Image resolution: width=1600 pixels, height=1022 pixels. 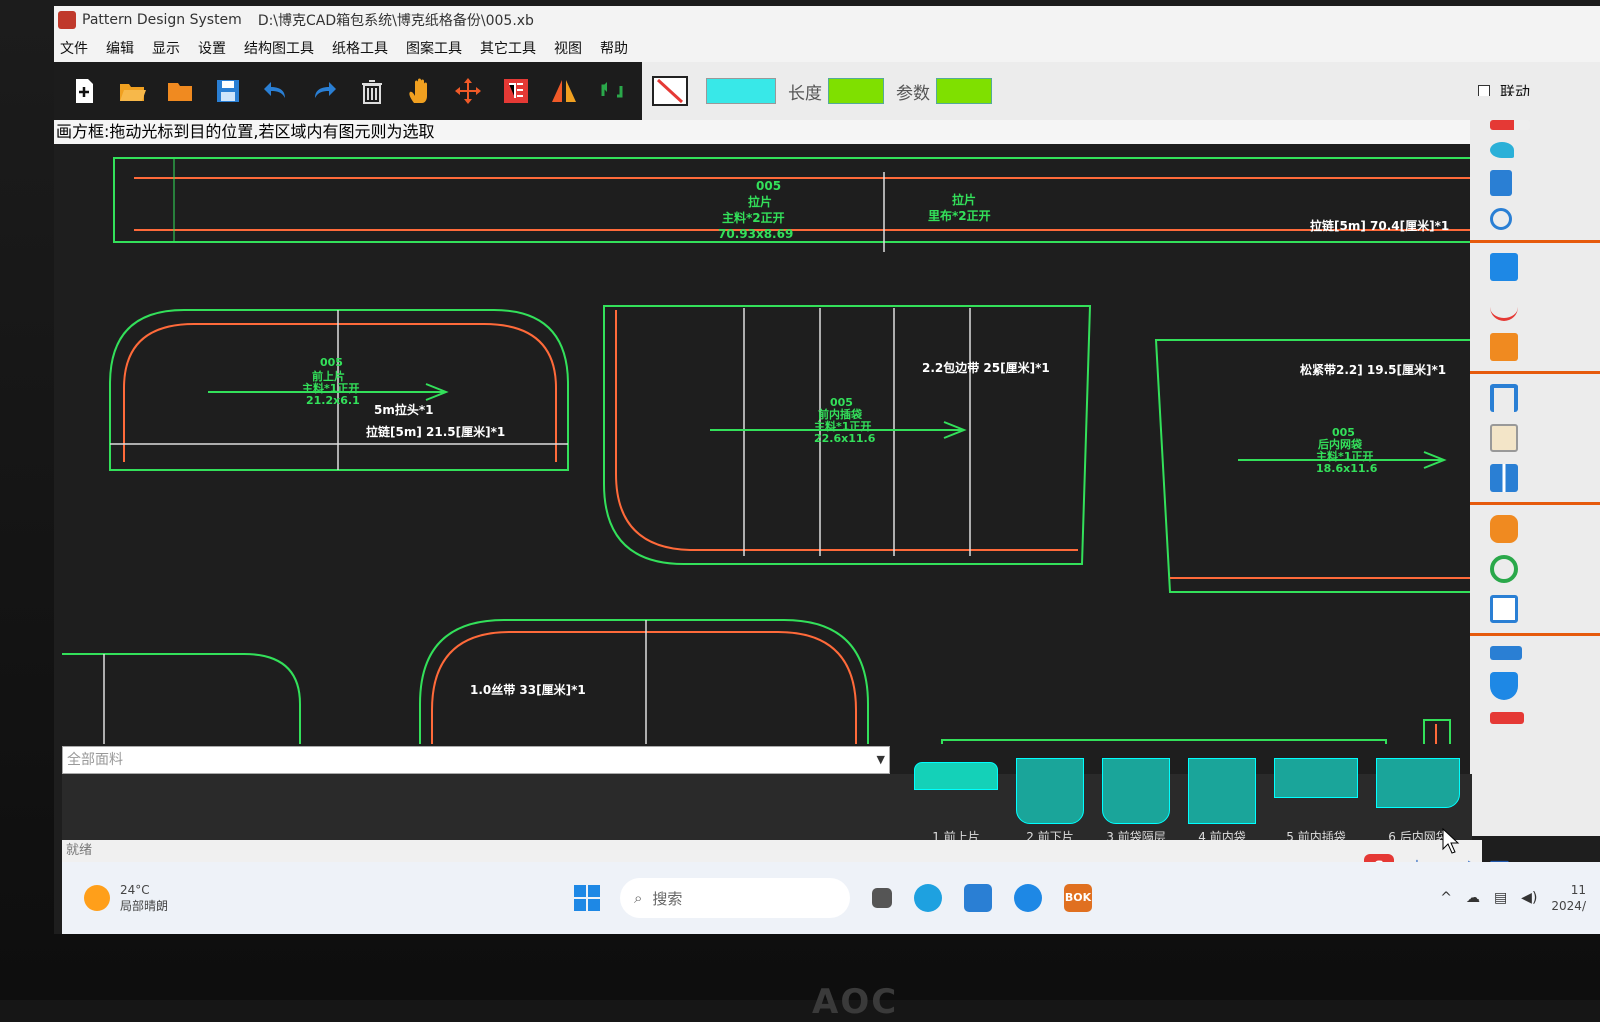 I want to click on new-file-button, so click(x=84, y=91).